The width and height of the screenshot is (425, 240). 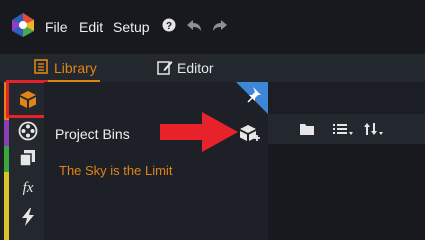 I want to click on menu-edit: Edit, so click(x=91, y=27).